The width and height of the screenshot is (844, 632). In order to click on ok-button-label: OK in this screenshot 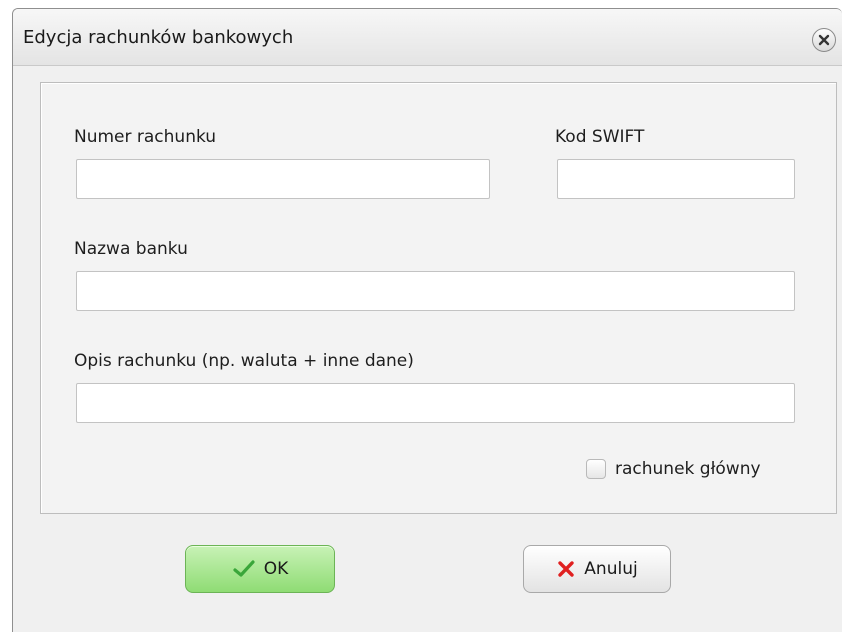, I will do `click(276, 569)`.